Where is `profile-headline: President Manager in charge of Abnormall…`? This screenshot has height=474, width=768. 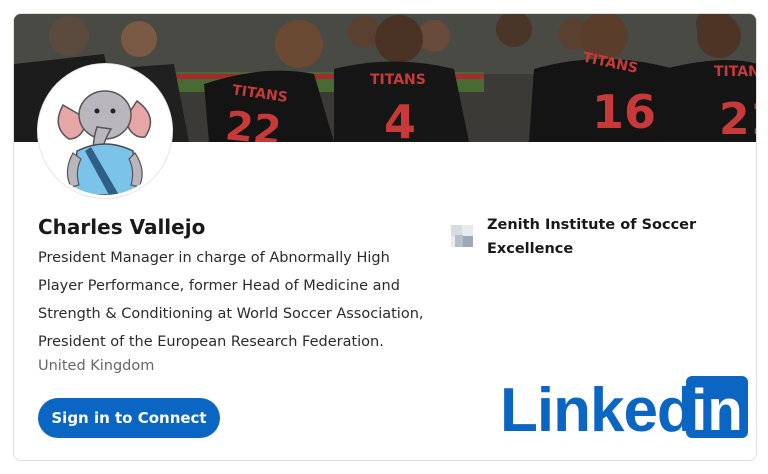 profile-headline: President Manager in charge of Abnormall… is located at coordinates (231, 300).